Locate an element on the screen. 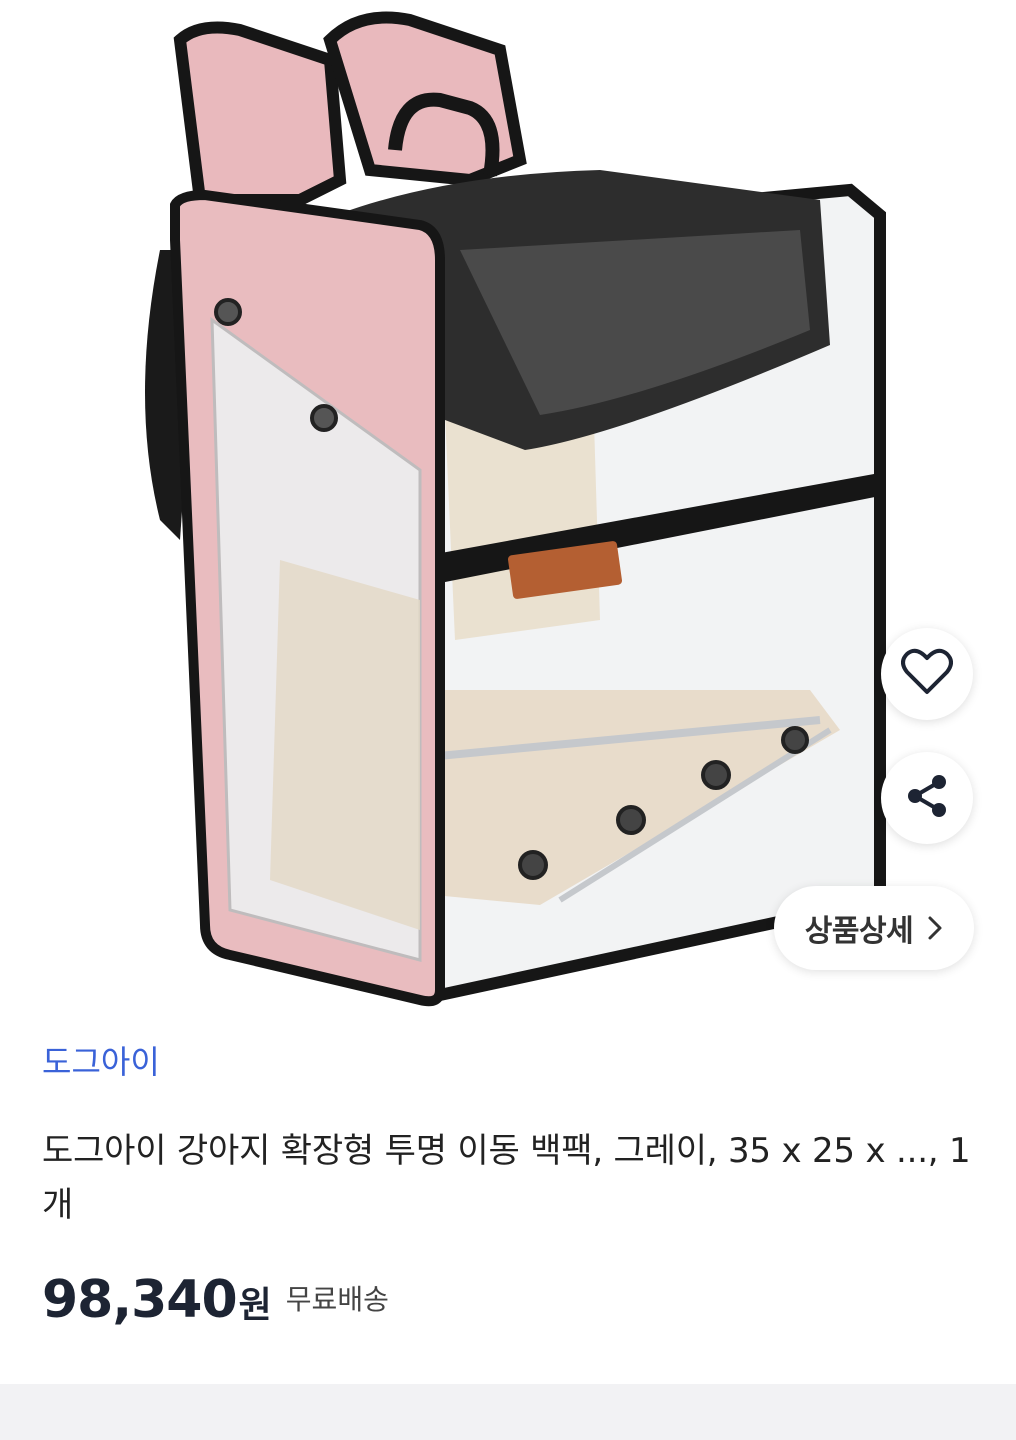 Image resolution: width=1016 pixels, height=1440 pixels. share-button is located at coordinates (927, 798).